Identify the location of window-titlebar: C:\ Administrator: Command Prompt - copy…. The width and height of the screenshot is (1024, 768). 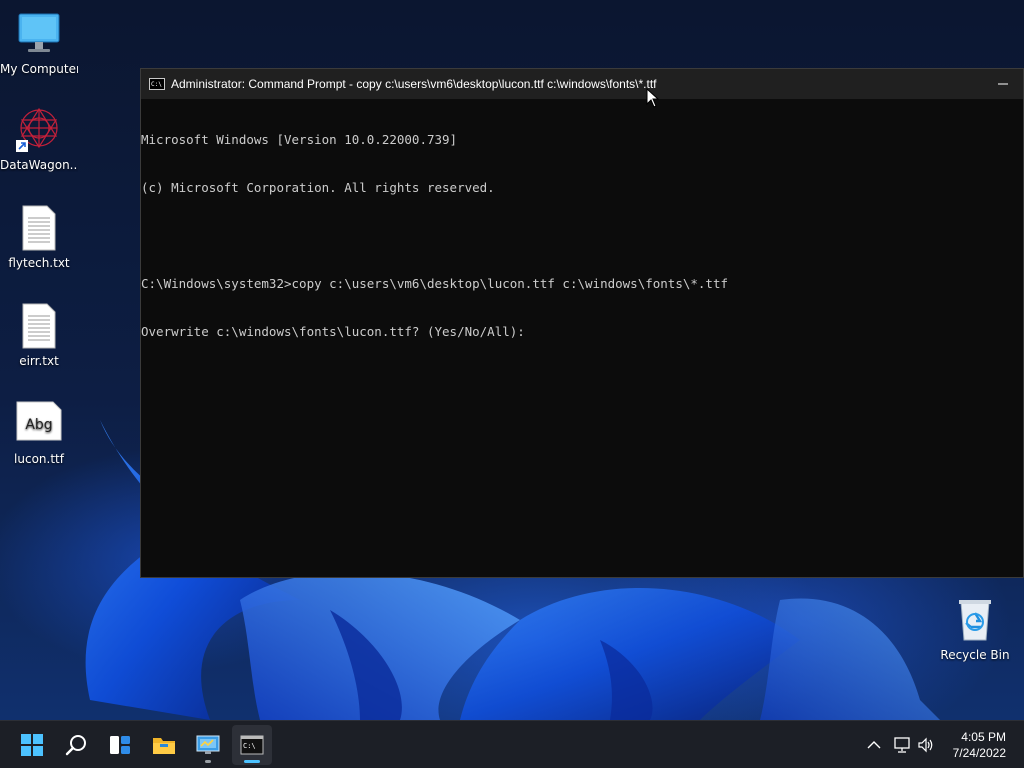
(582, 84).